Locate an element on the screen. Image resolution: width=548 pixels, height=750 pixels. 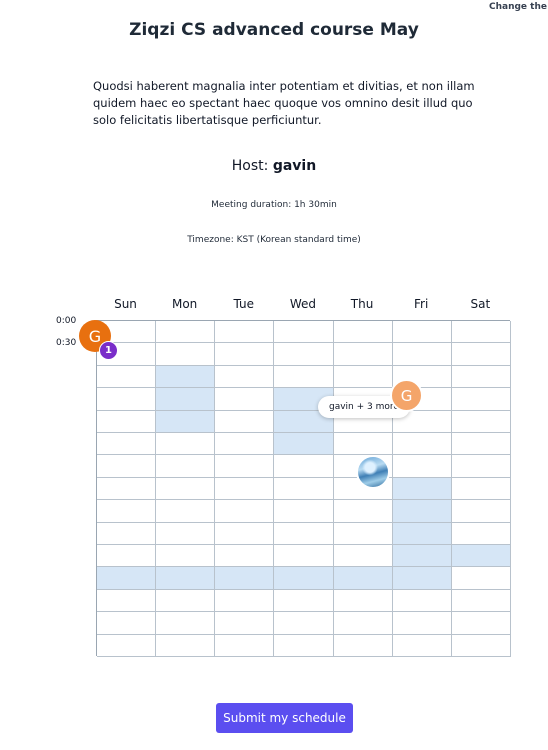
time-label: 0:30 is located at coordinates (66, 343).